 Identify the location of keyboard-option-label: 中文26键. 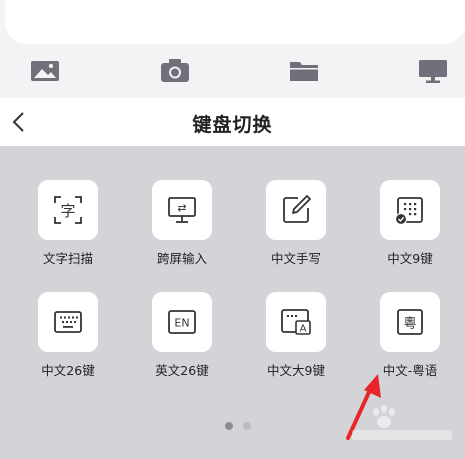
(68, 370).